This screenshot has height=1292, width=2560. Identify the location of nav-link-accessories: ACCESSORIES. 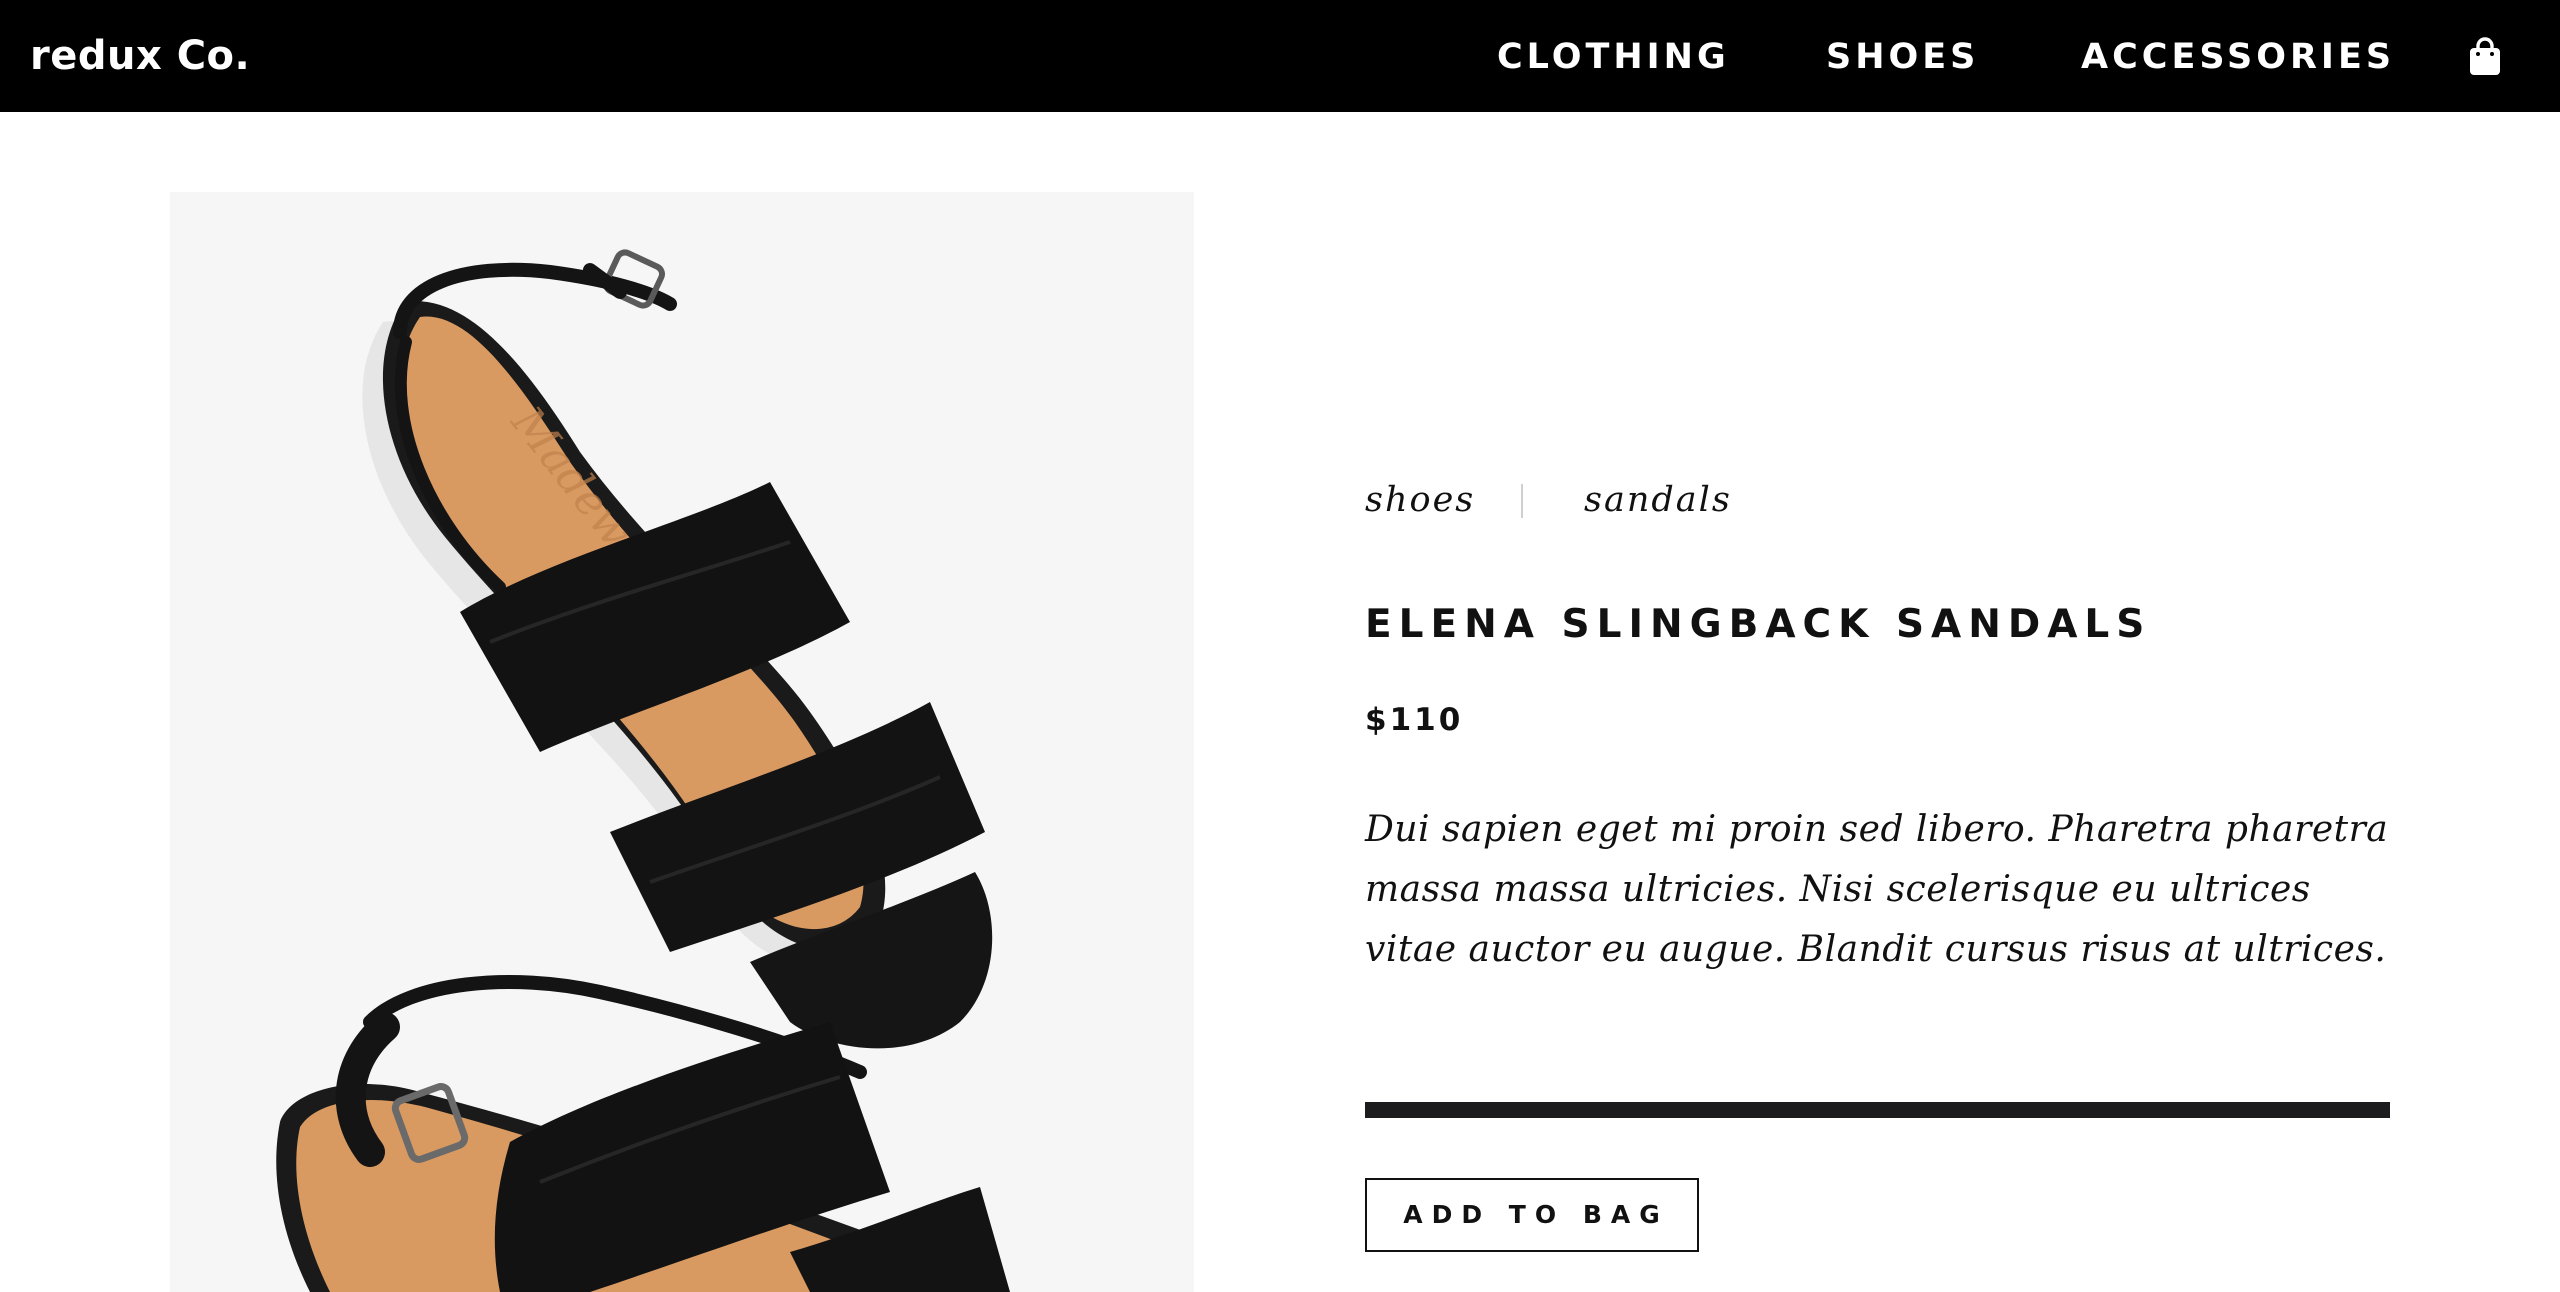
(2238, 57).